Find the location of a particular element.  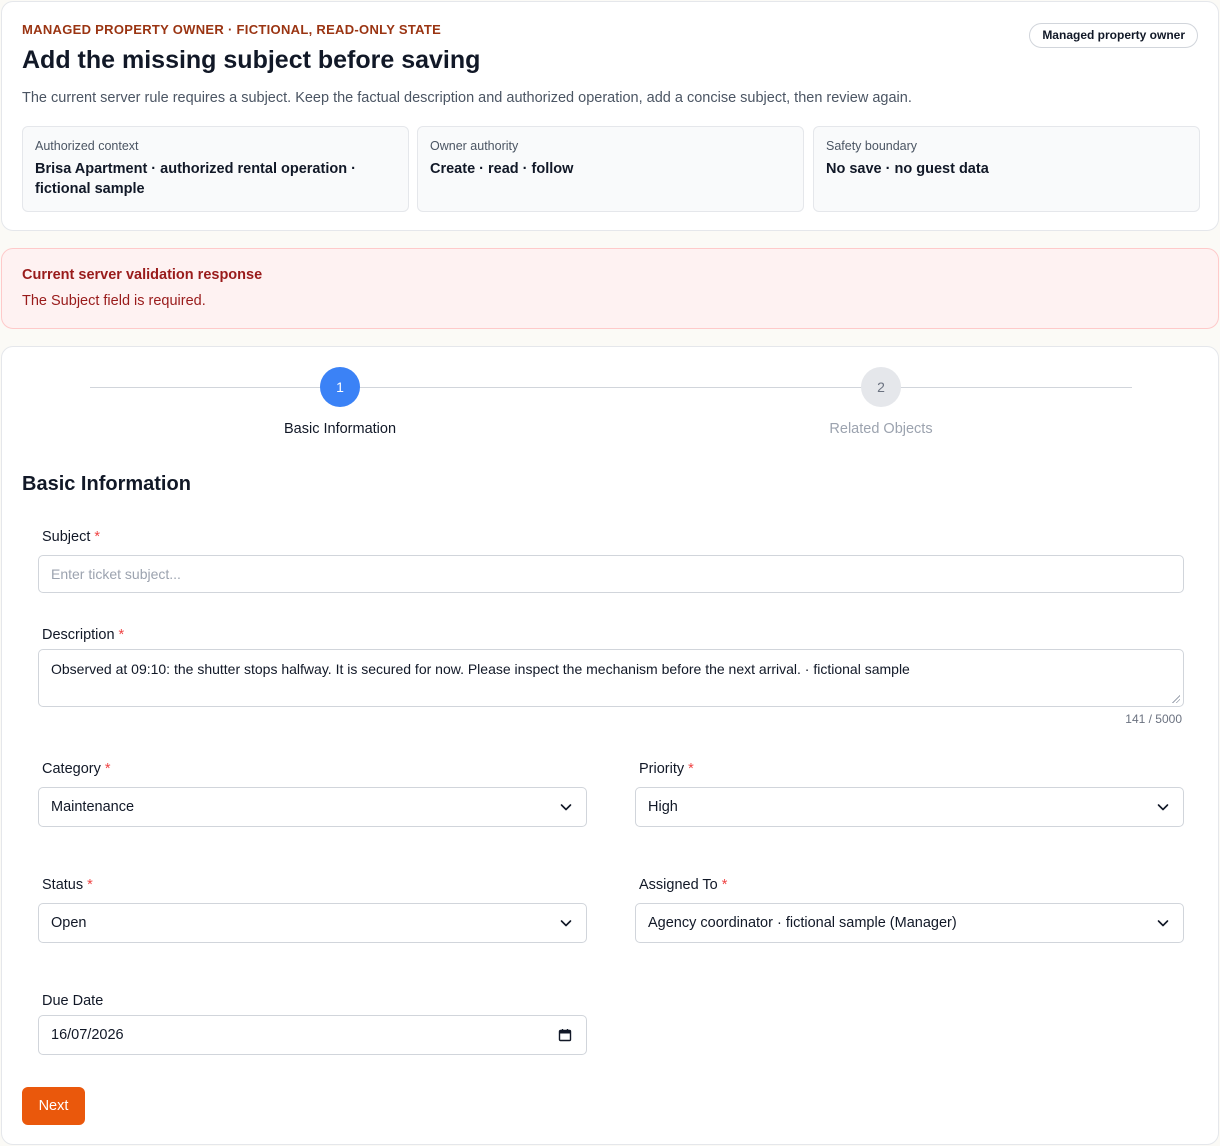

status-label: Status * is located at coordinates (67, 885).